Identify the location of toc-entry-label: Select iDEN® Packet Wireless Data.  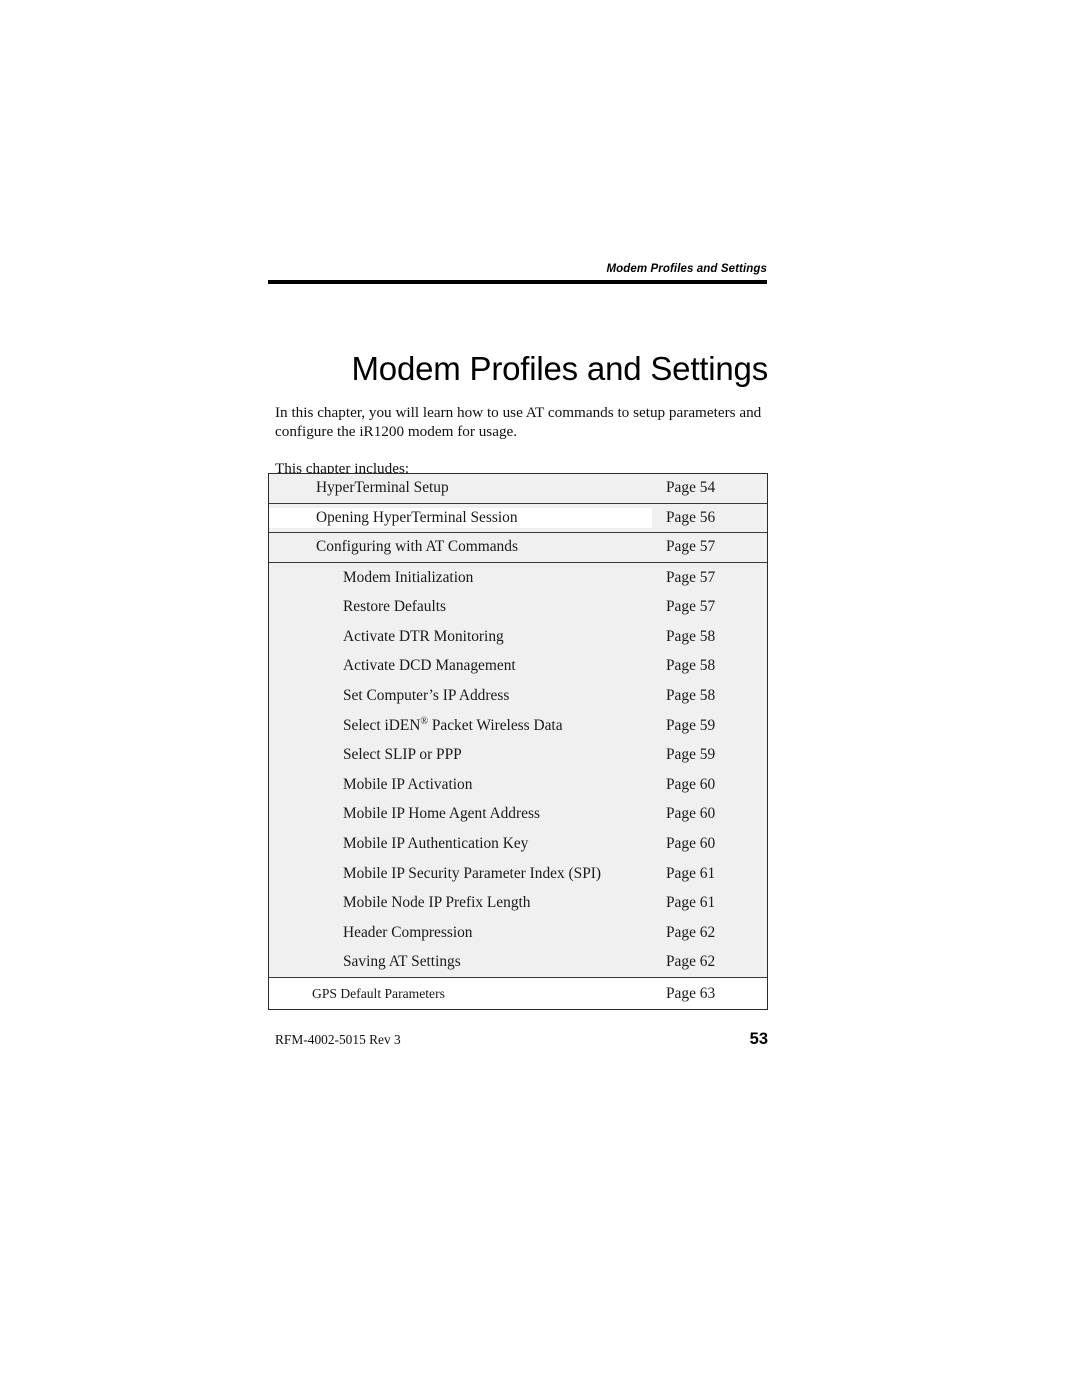
(453, 724).